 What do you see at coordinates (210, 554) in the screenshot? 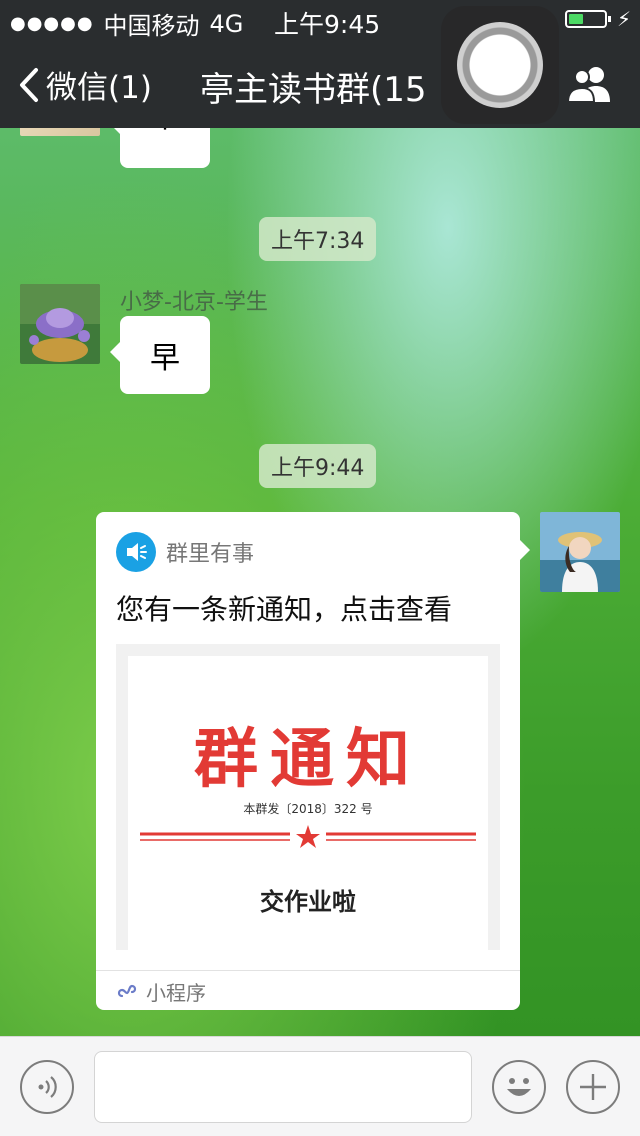
I see `card-source: 群里有事` at bounding box center [210, 554].